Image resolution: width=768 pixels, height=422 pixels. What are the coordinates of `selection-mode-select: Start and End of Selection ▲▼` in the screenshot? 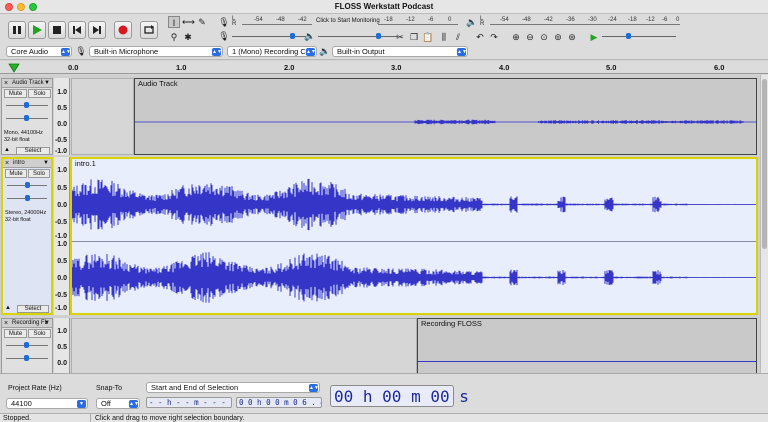 It's located at (233, 387).